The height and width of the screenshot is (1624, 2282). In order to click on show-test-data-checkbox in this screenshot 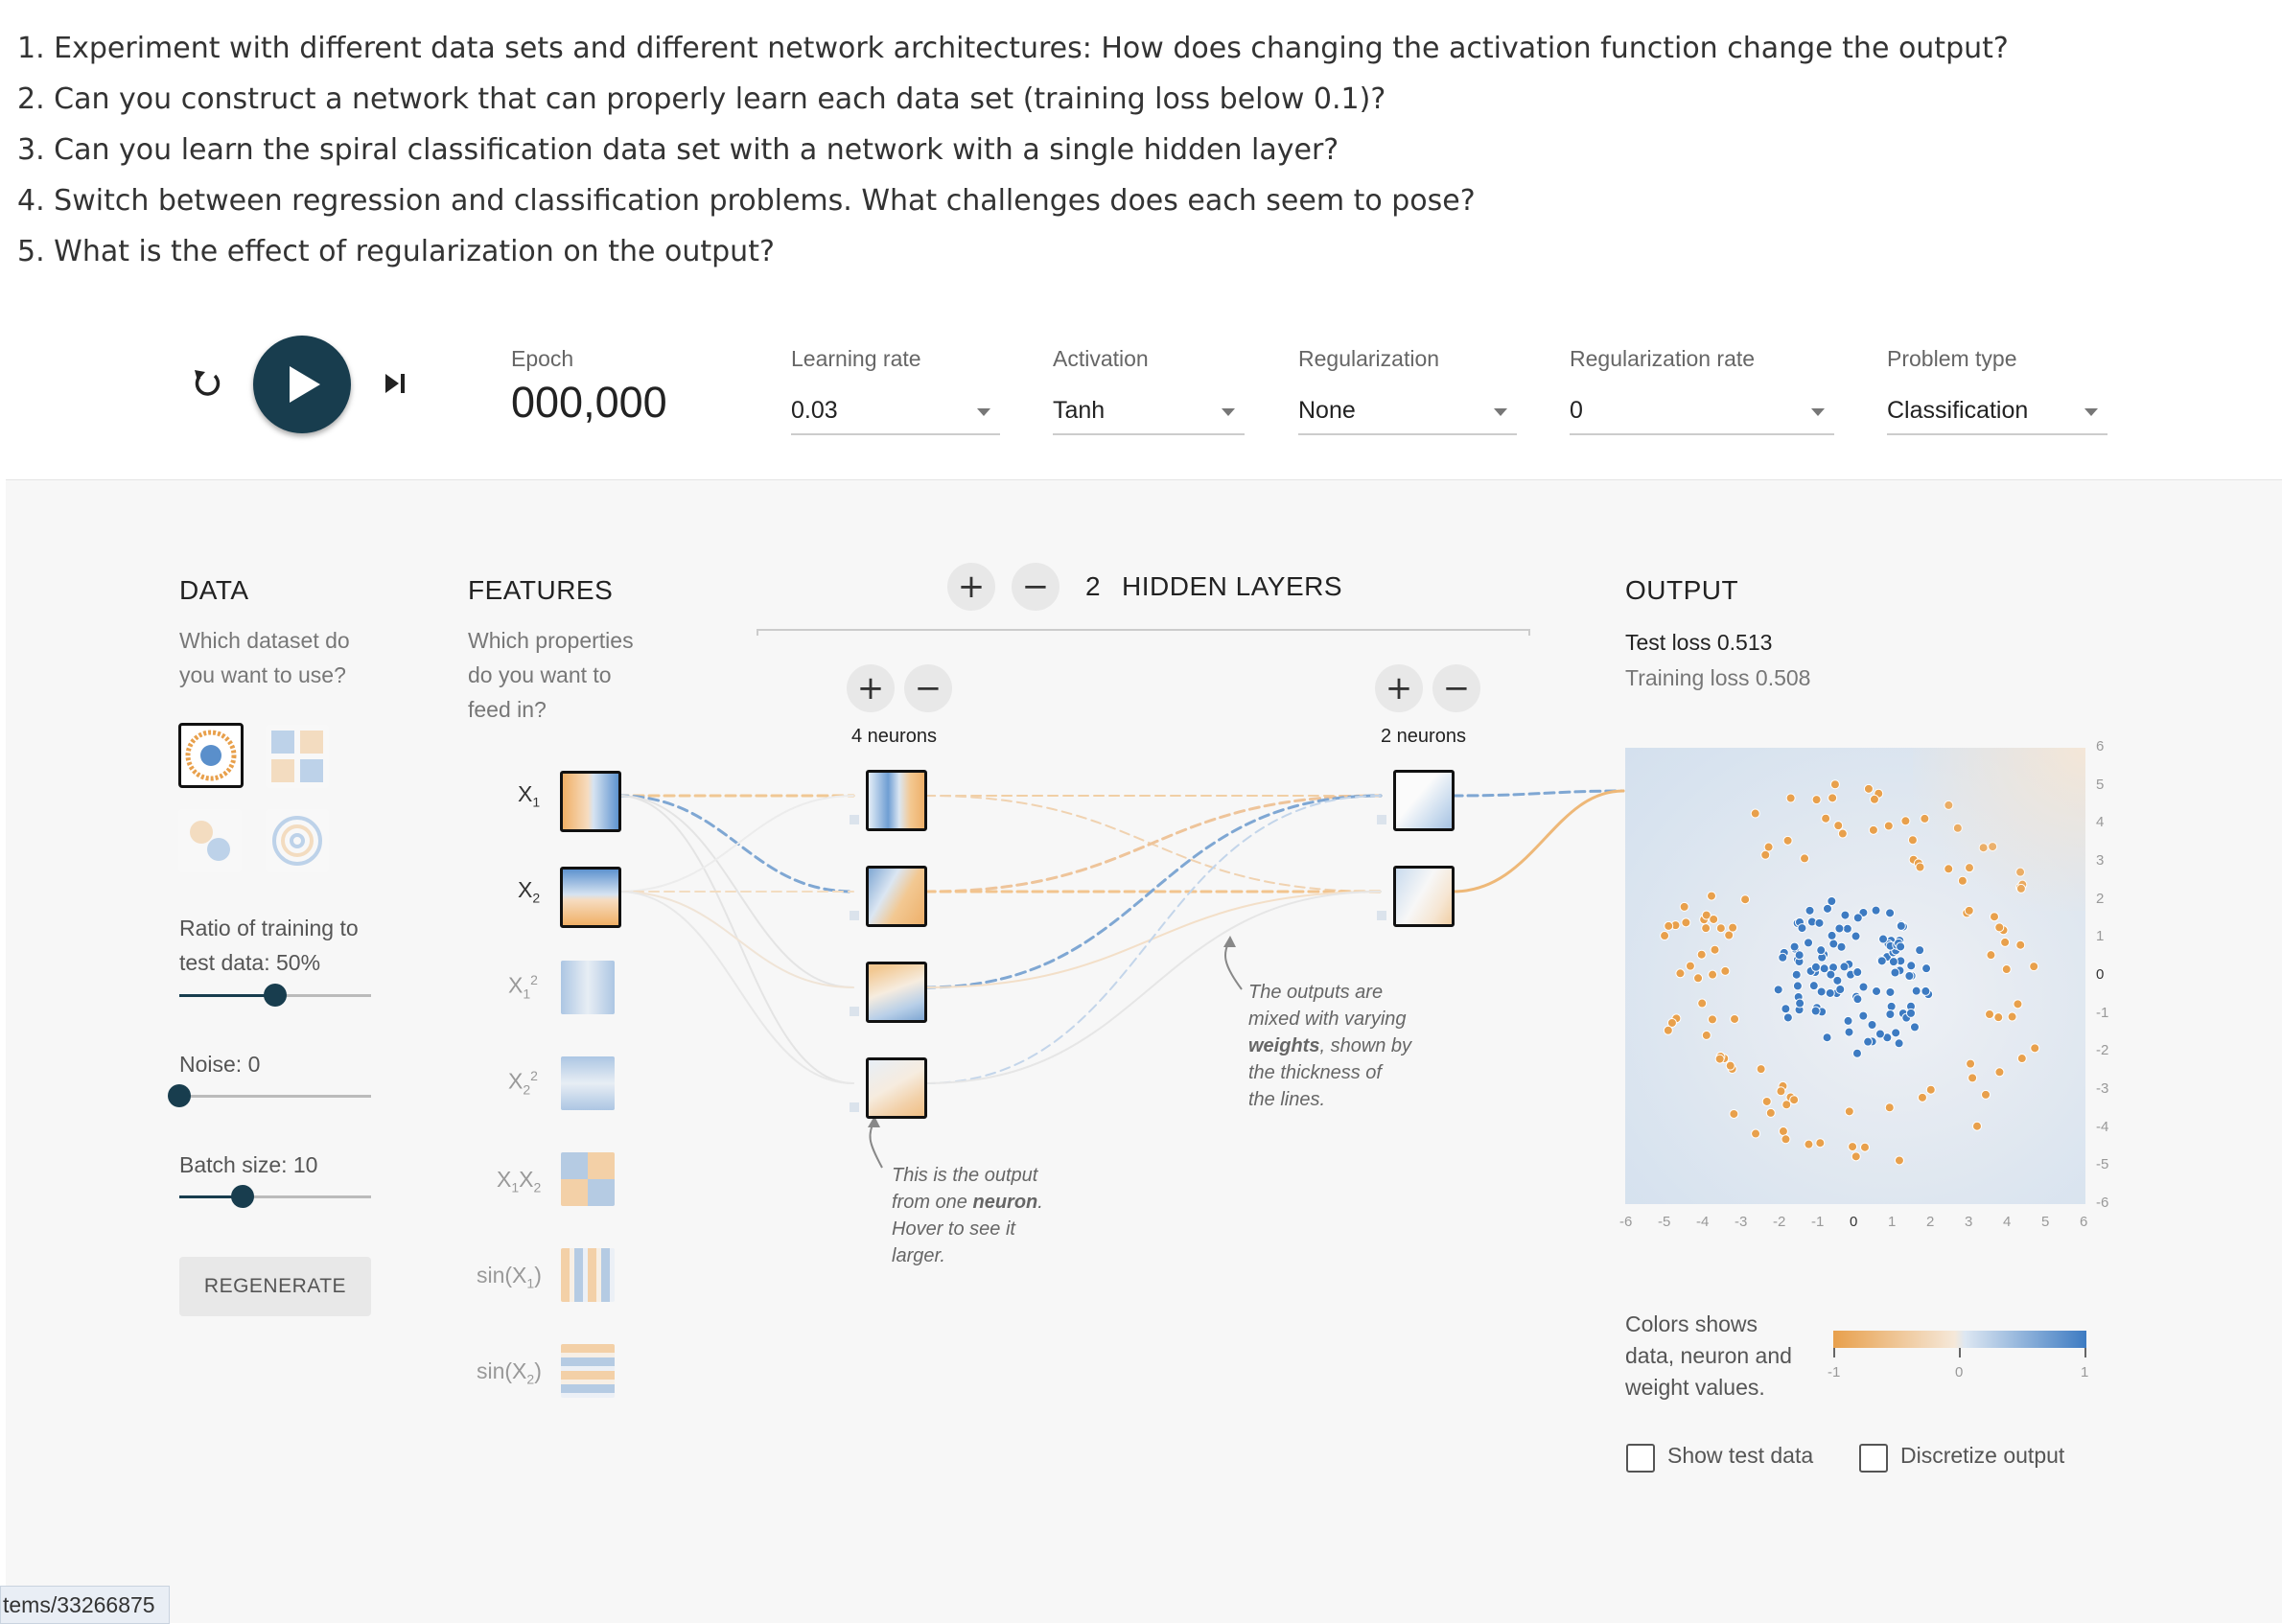, I will do `click(1640, 1458)`.